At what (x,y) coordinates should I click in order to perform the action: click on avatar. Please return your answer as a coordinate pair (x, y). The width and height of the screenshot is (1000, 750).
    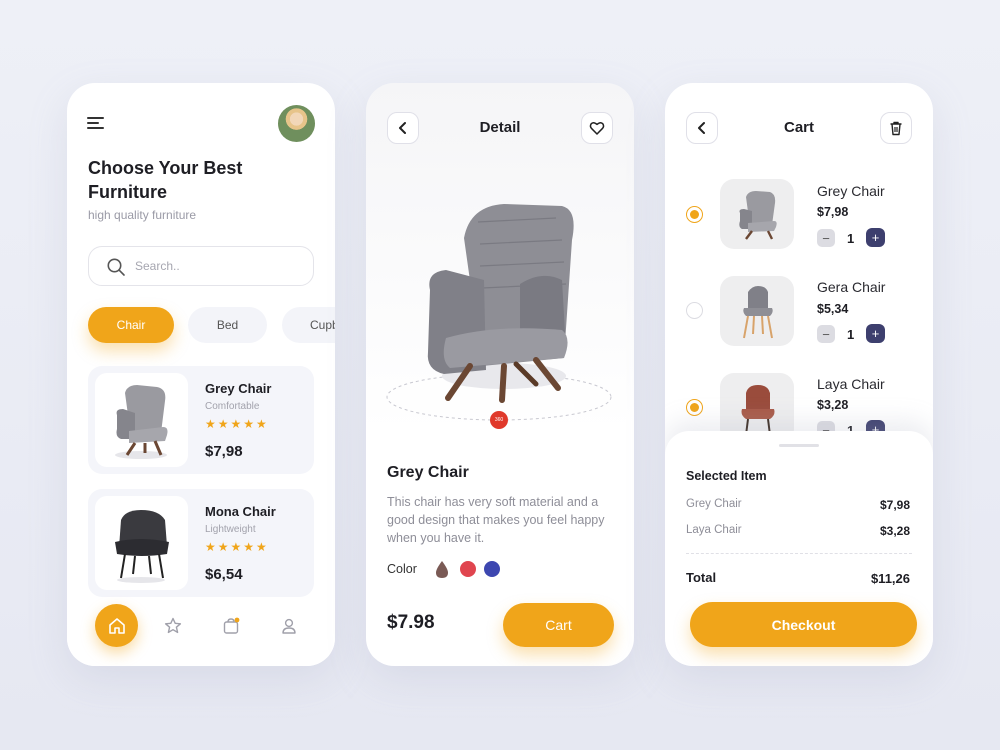
    Looking at the image, I should click on (296, 123).